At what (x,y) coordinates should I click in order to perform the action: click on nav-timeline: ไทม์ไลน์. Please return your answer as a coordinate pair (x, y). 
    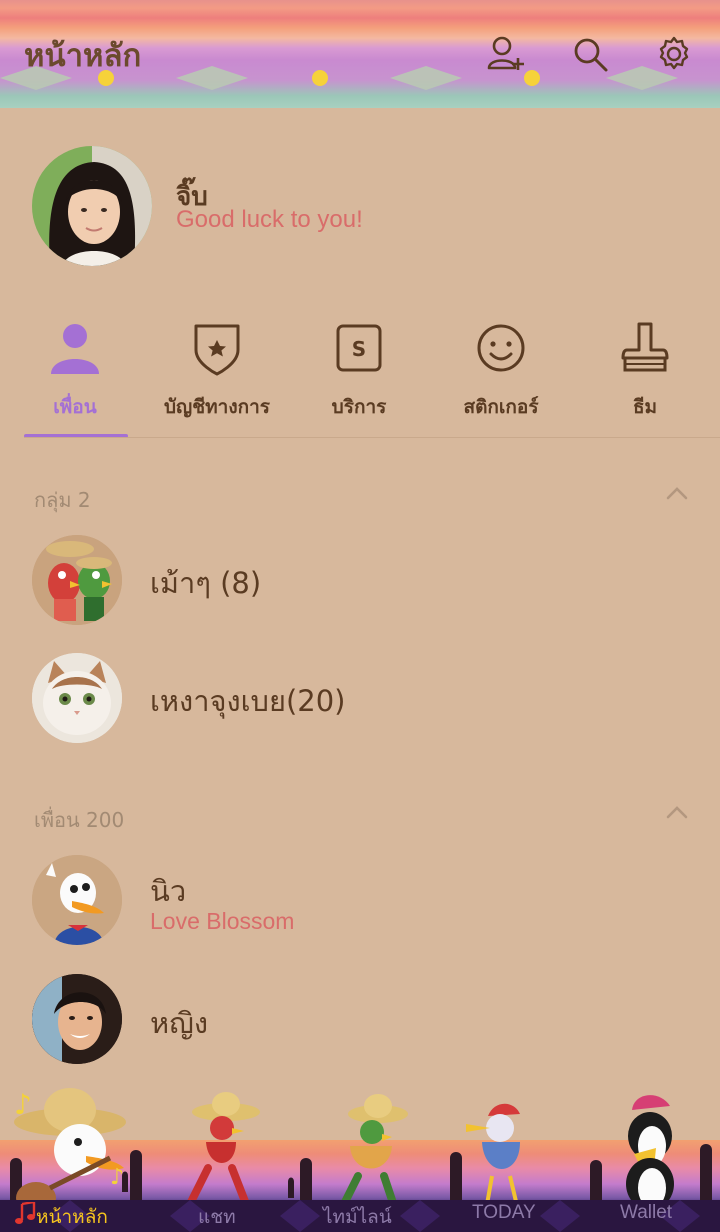
    Looking at the image, I should click on (357, 1217).